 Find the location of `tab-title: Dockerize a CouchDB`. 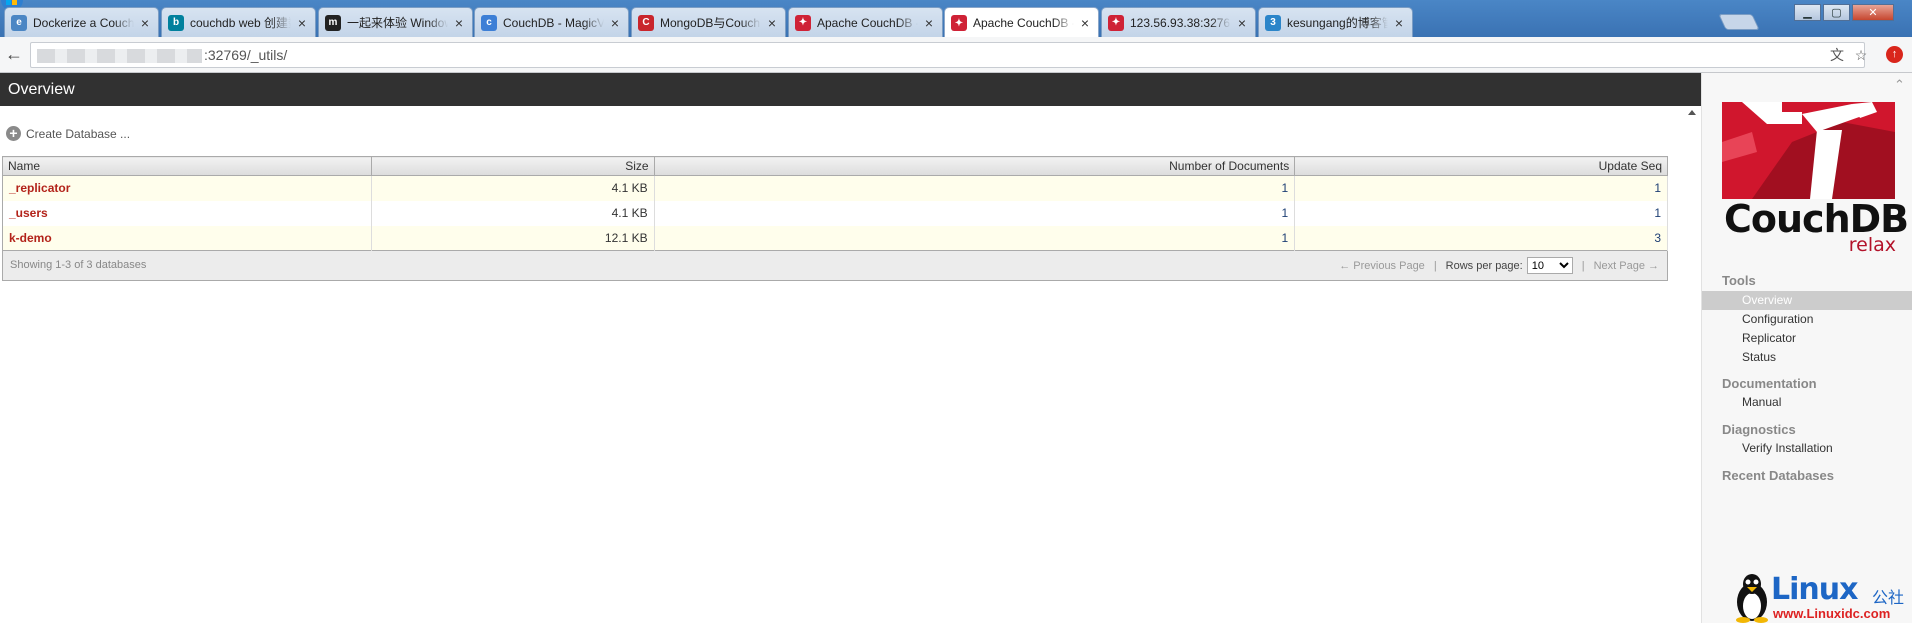

tab-title: Dockerize a CouchDB is located at coordinates (83, 22).